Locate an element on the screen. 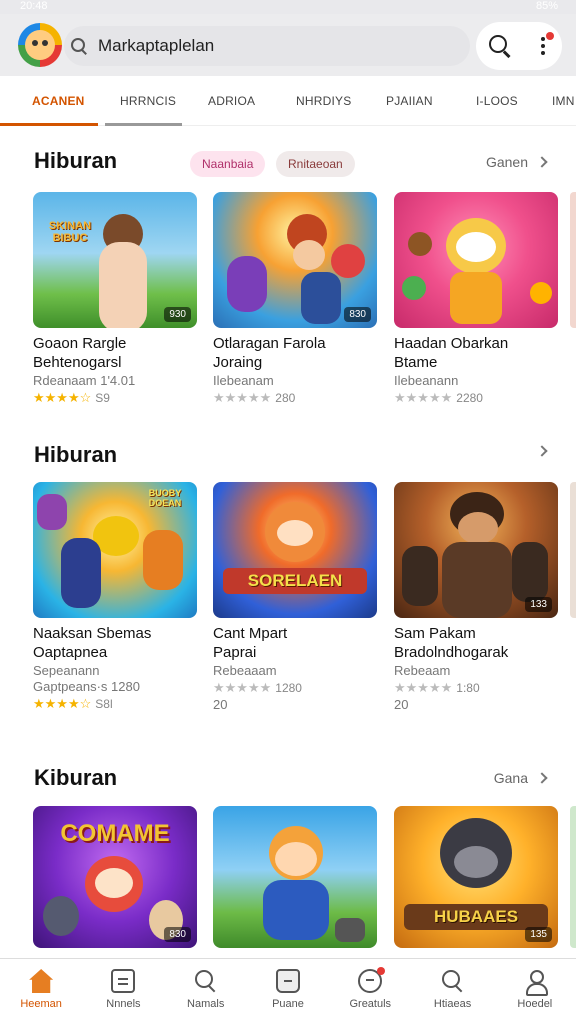 The width and height of the screenshot is (576, 1024). app-developer: Ilebeanam is located at coordinates (243, 380).